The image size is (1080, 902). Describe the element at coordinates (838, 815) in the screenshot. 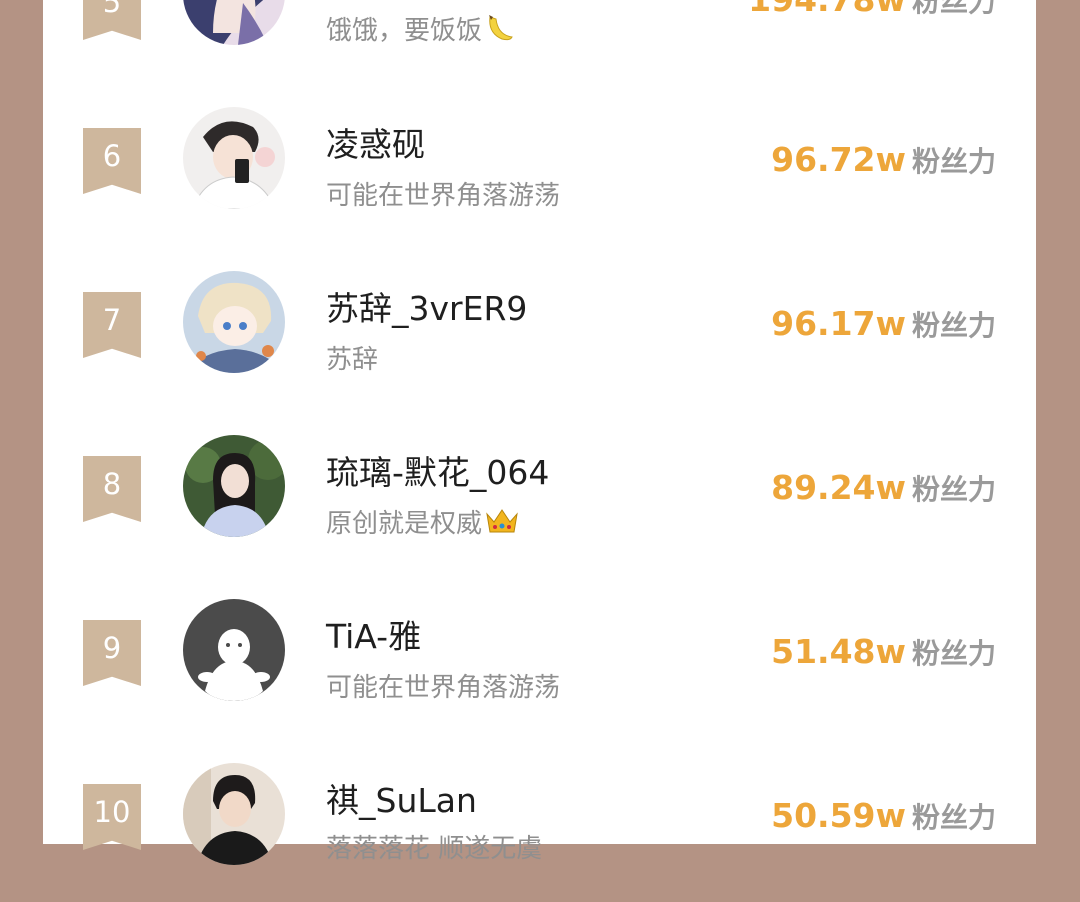

I see `fans-value: 50.59w` at that location.